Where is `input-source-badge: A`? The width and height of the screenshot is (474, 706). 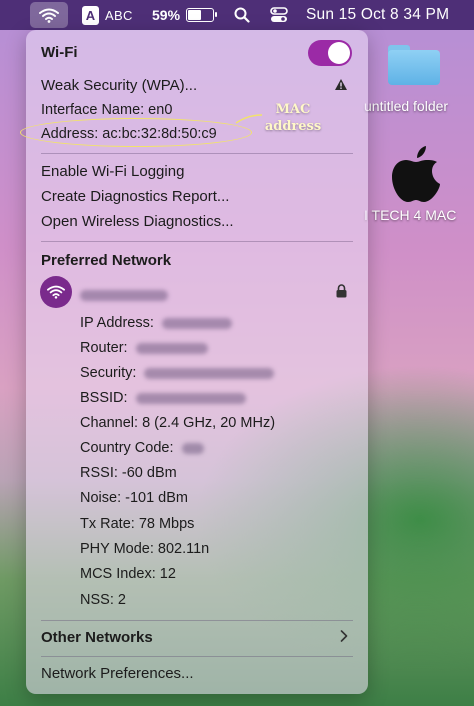
input-source-badge: A is located at coordinates (90, 15).